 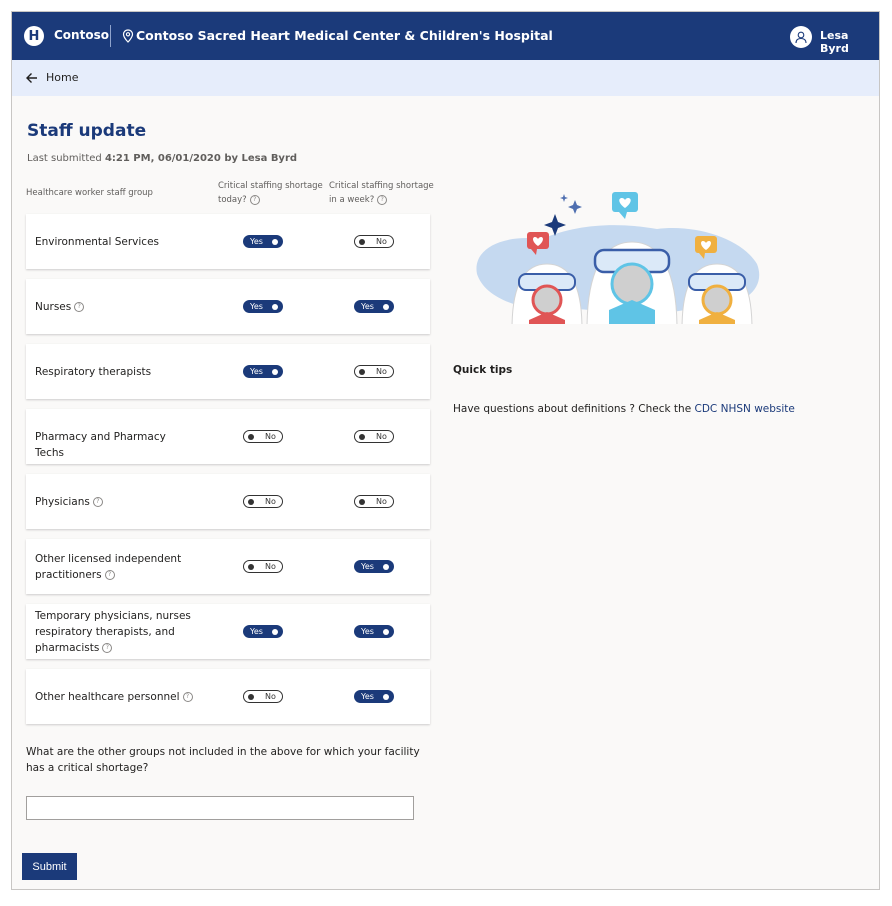 I want to click on submit-button: Submit, so click(x=49, y=866).